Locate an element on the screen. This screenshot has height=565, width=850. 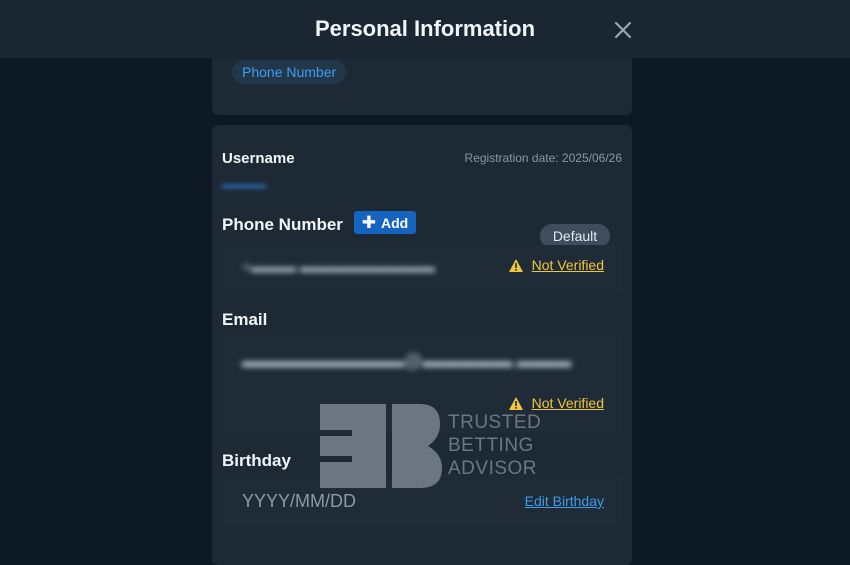
watermark-line-2: BETTING is located at coordinates (491, 445).